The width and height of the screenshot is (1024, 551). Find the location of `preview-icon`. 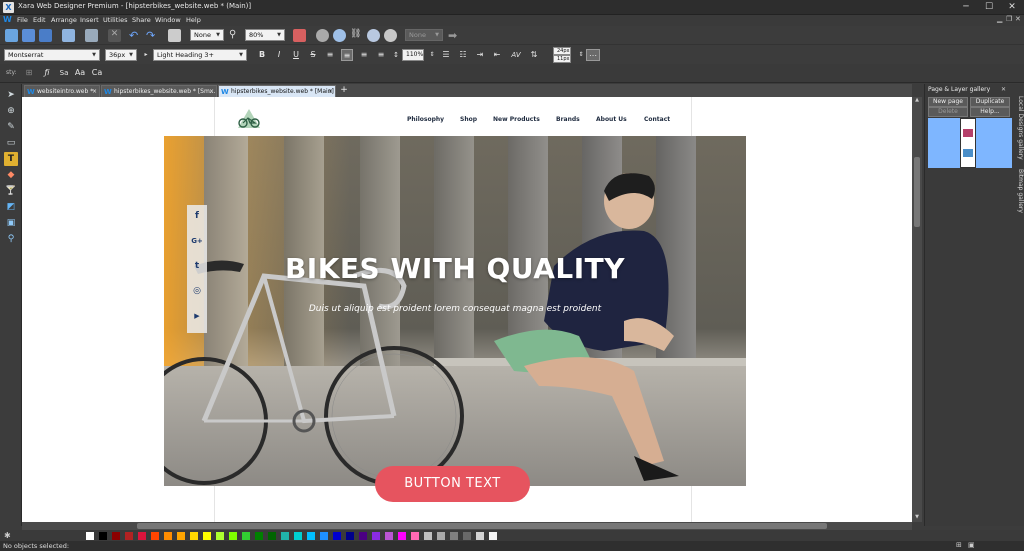

preview-icon is located at coordinates (322, 35).